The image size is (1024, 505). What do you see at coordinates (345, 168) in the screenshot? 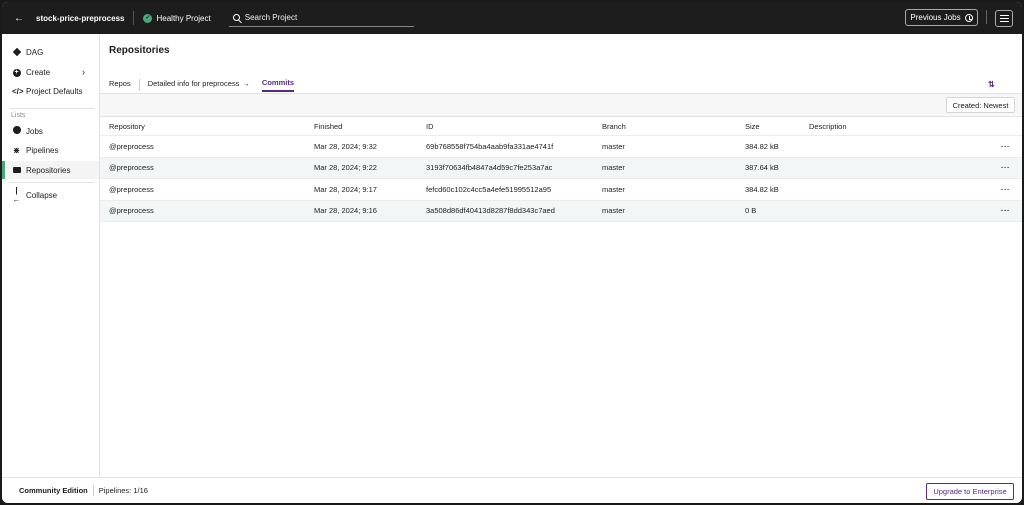
I see `cell-finished: Mar 28, 2024; 9:22` at bounding box center [345, 168].